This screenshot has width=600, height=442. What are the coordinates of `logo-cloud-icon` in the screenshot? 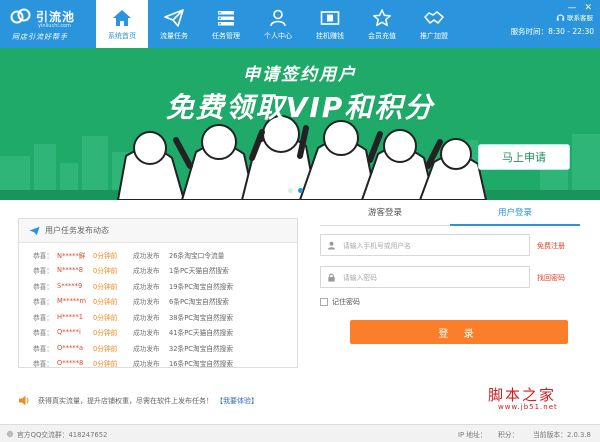 It's located at (20, 16).